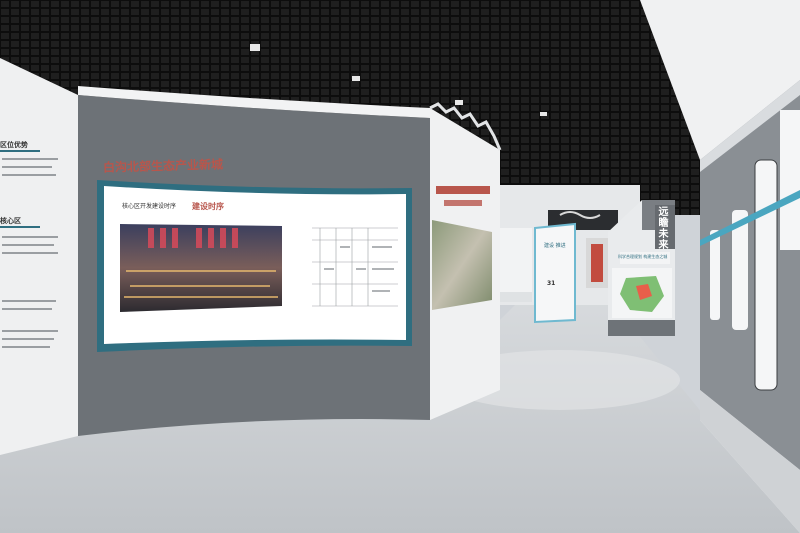  Describe the element at coordinates (208, 206) in the screenshot. I see `screen-right-heading: 建设时序` at that location.